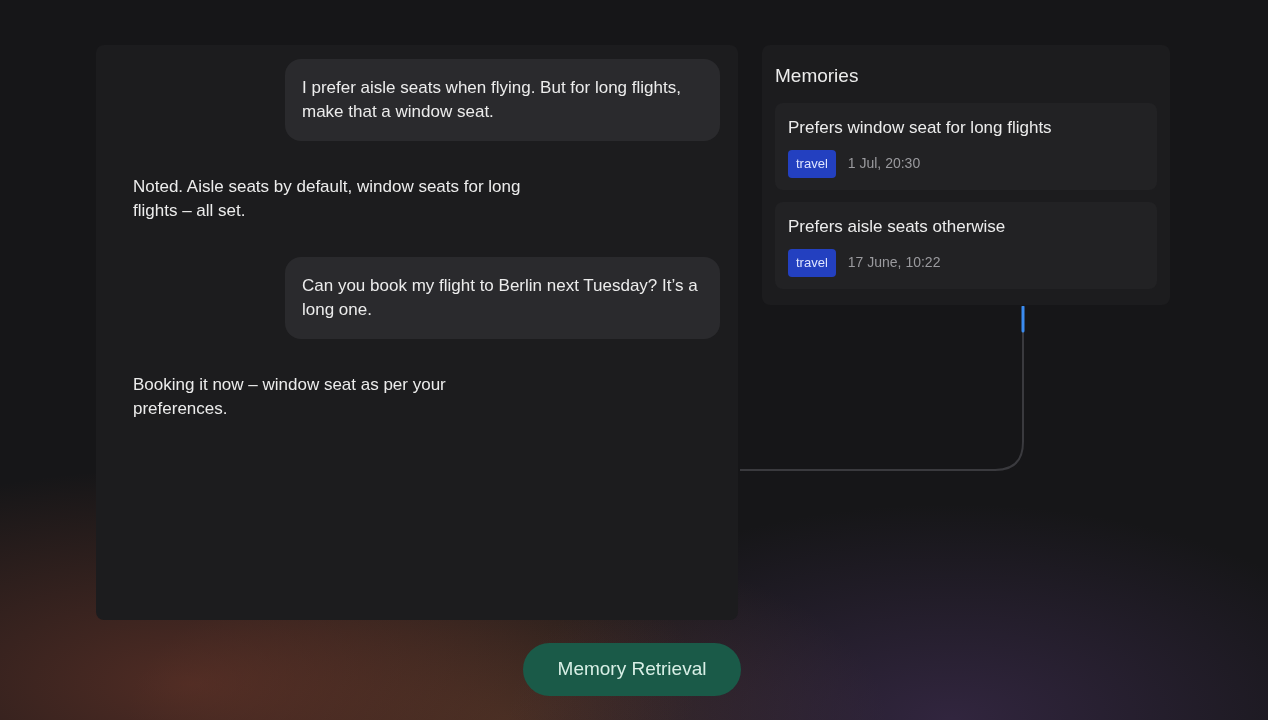 The width and height of the screenshot is (1268, 720). What do you see at coordinates (894, 263) in the screenshot?
I see `memory-time: 17 June, 10:22` at bounding box center [894, 263].